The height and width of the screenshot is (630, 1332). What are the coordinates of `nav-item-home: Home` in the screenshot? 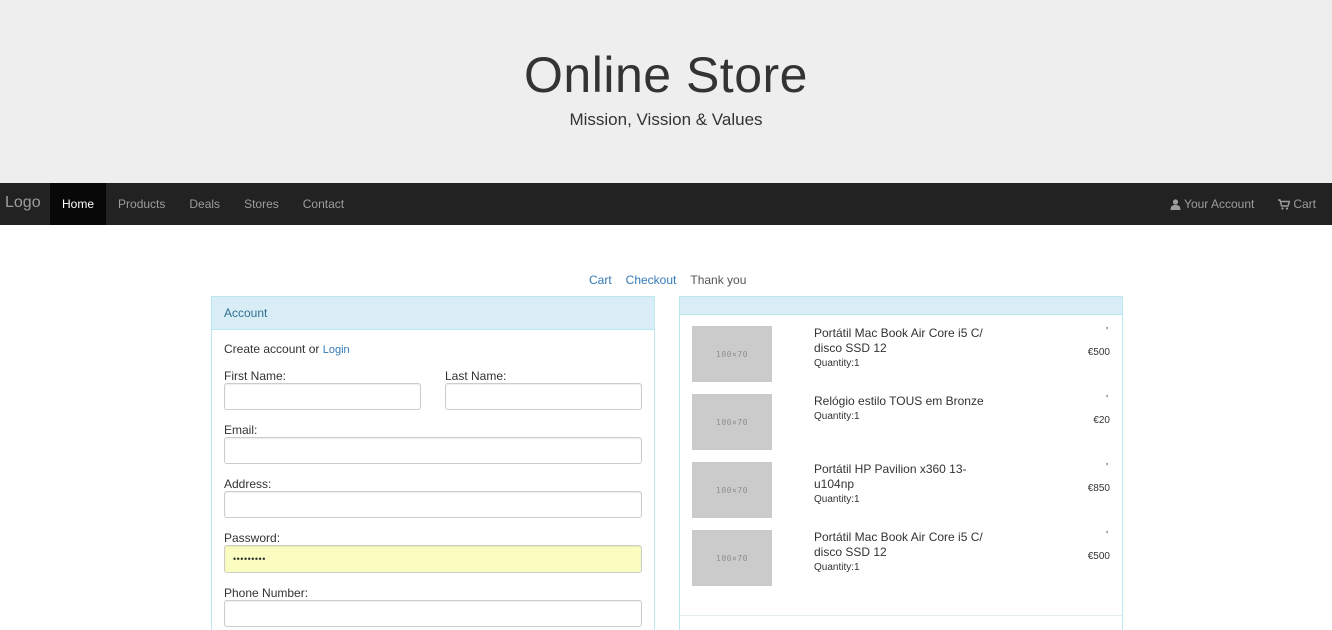 It's located at (78, 204).